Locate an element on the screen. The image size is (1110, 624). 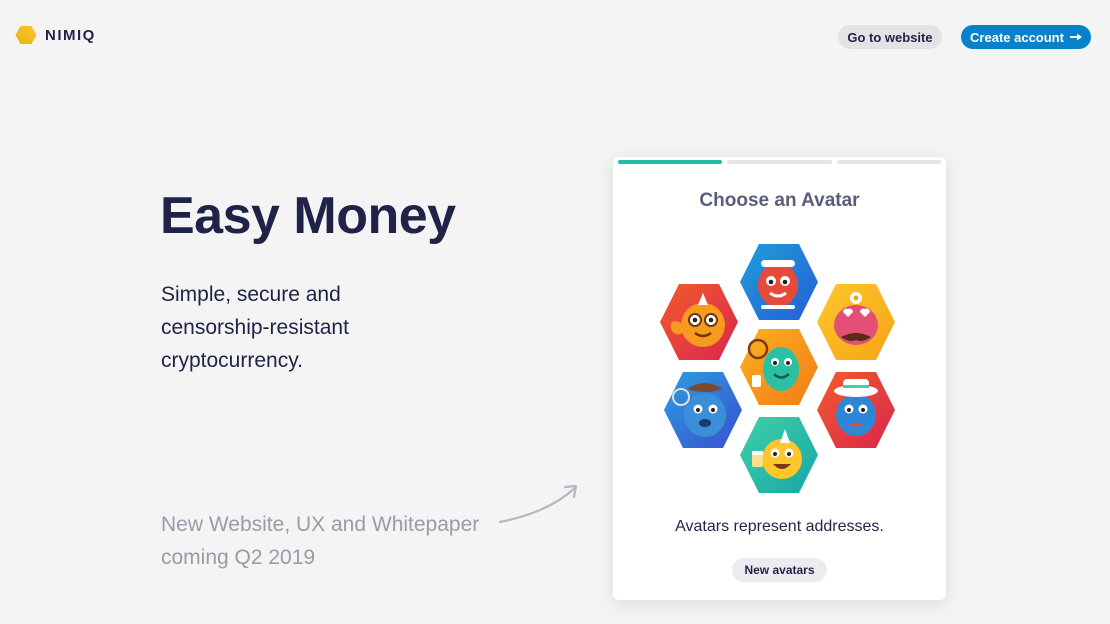
create-account-label: Create account is located at coordinates (1017, 37).